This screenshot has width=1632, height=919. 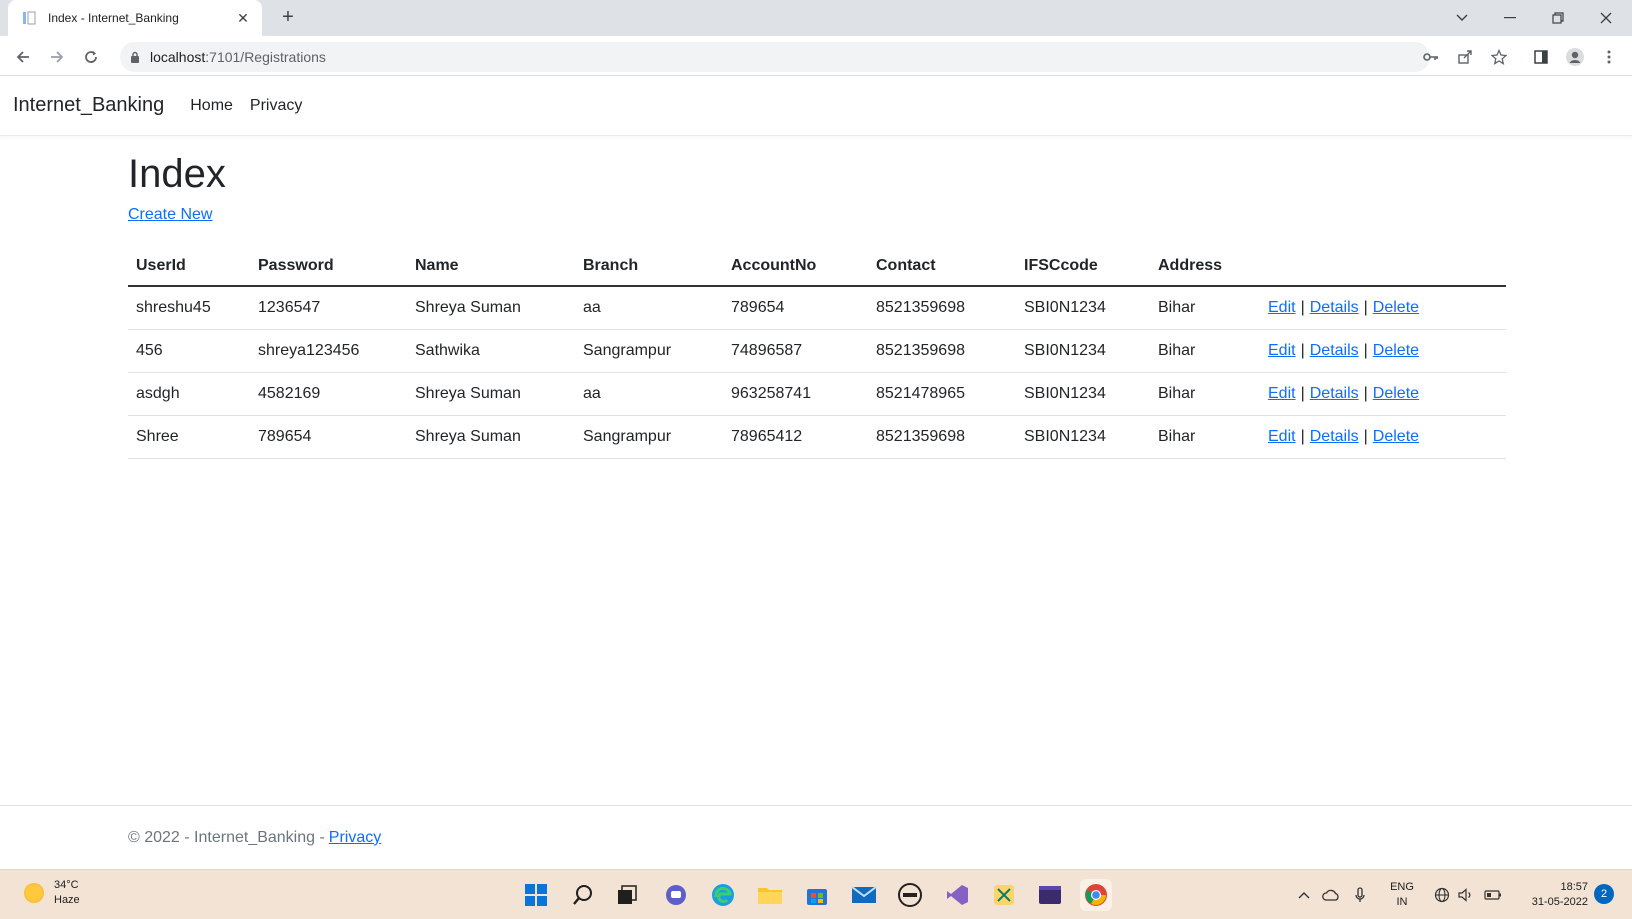 What do you see at coordinates (1550, 895) in the screenshot?
I see `system-clock: 18:57 31-05-2022` at bounding box center [1550, 895].